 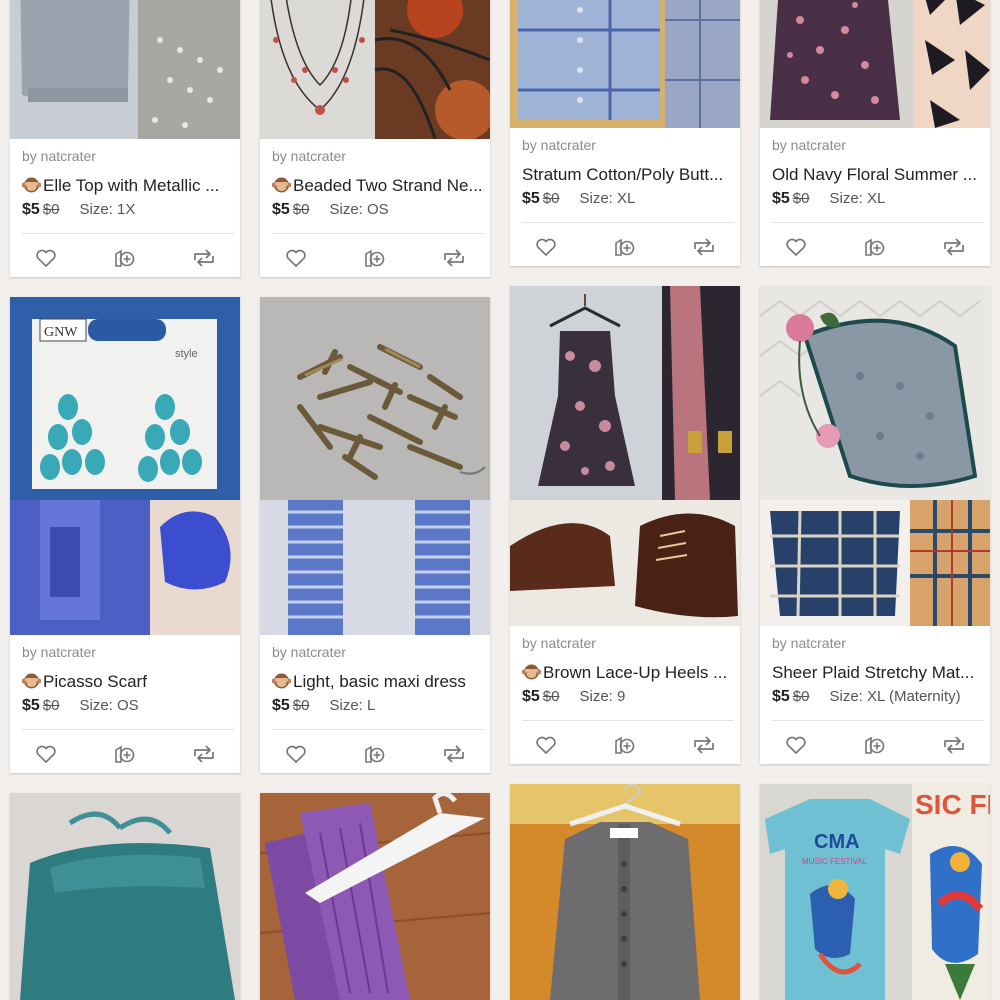 What do you see at coordinates (127, 682) in the screenshot?
I see `listing-title: Picasso Scarf` at bounding box center [127, 682].